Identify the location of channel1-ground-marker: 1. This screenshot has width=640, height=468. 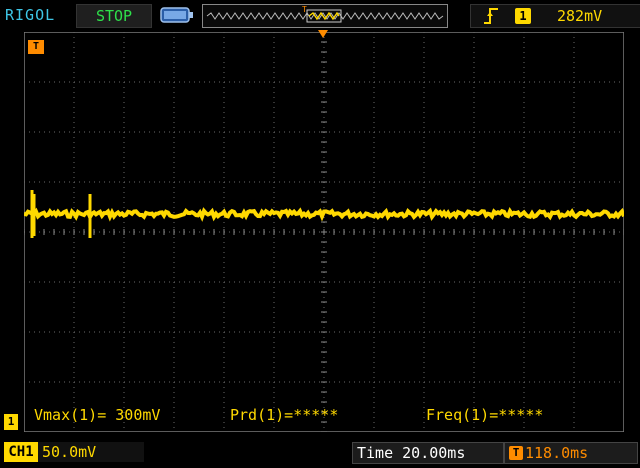
(11, 422).